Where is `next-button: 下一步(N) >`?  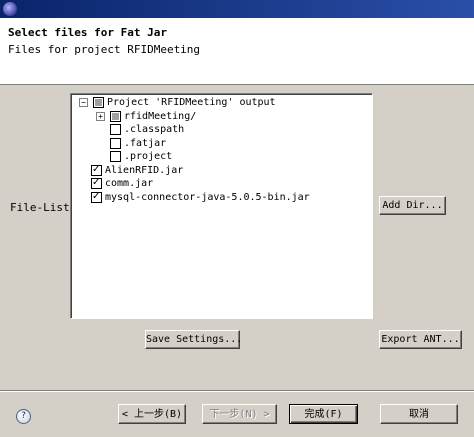 next-button: 下一步(N) > is located at coordinates (239, 414).